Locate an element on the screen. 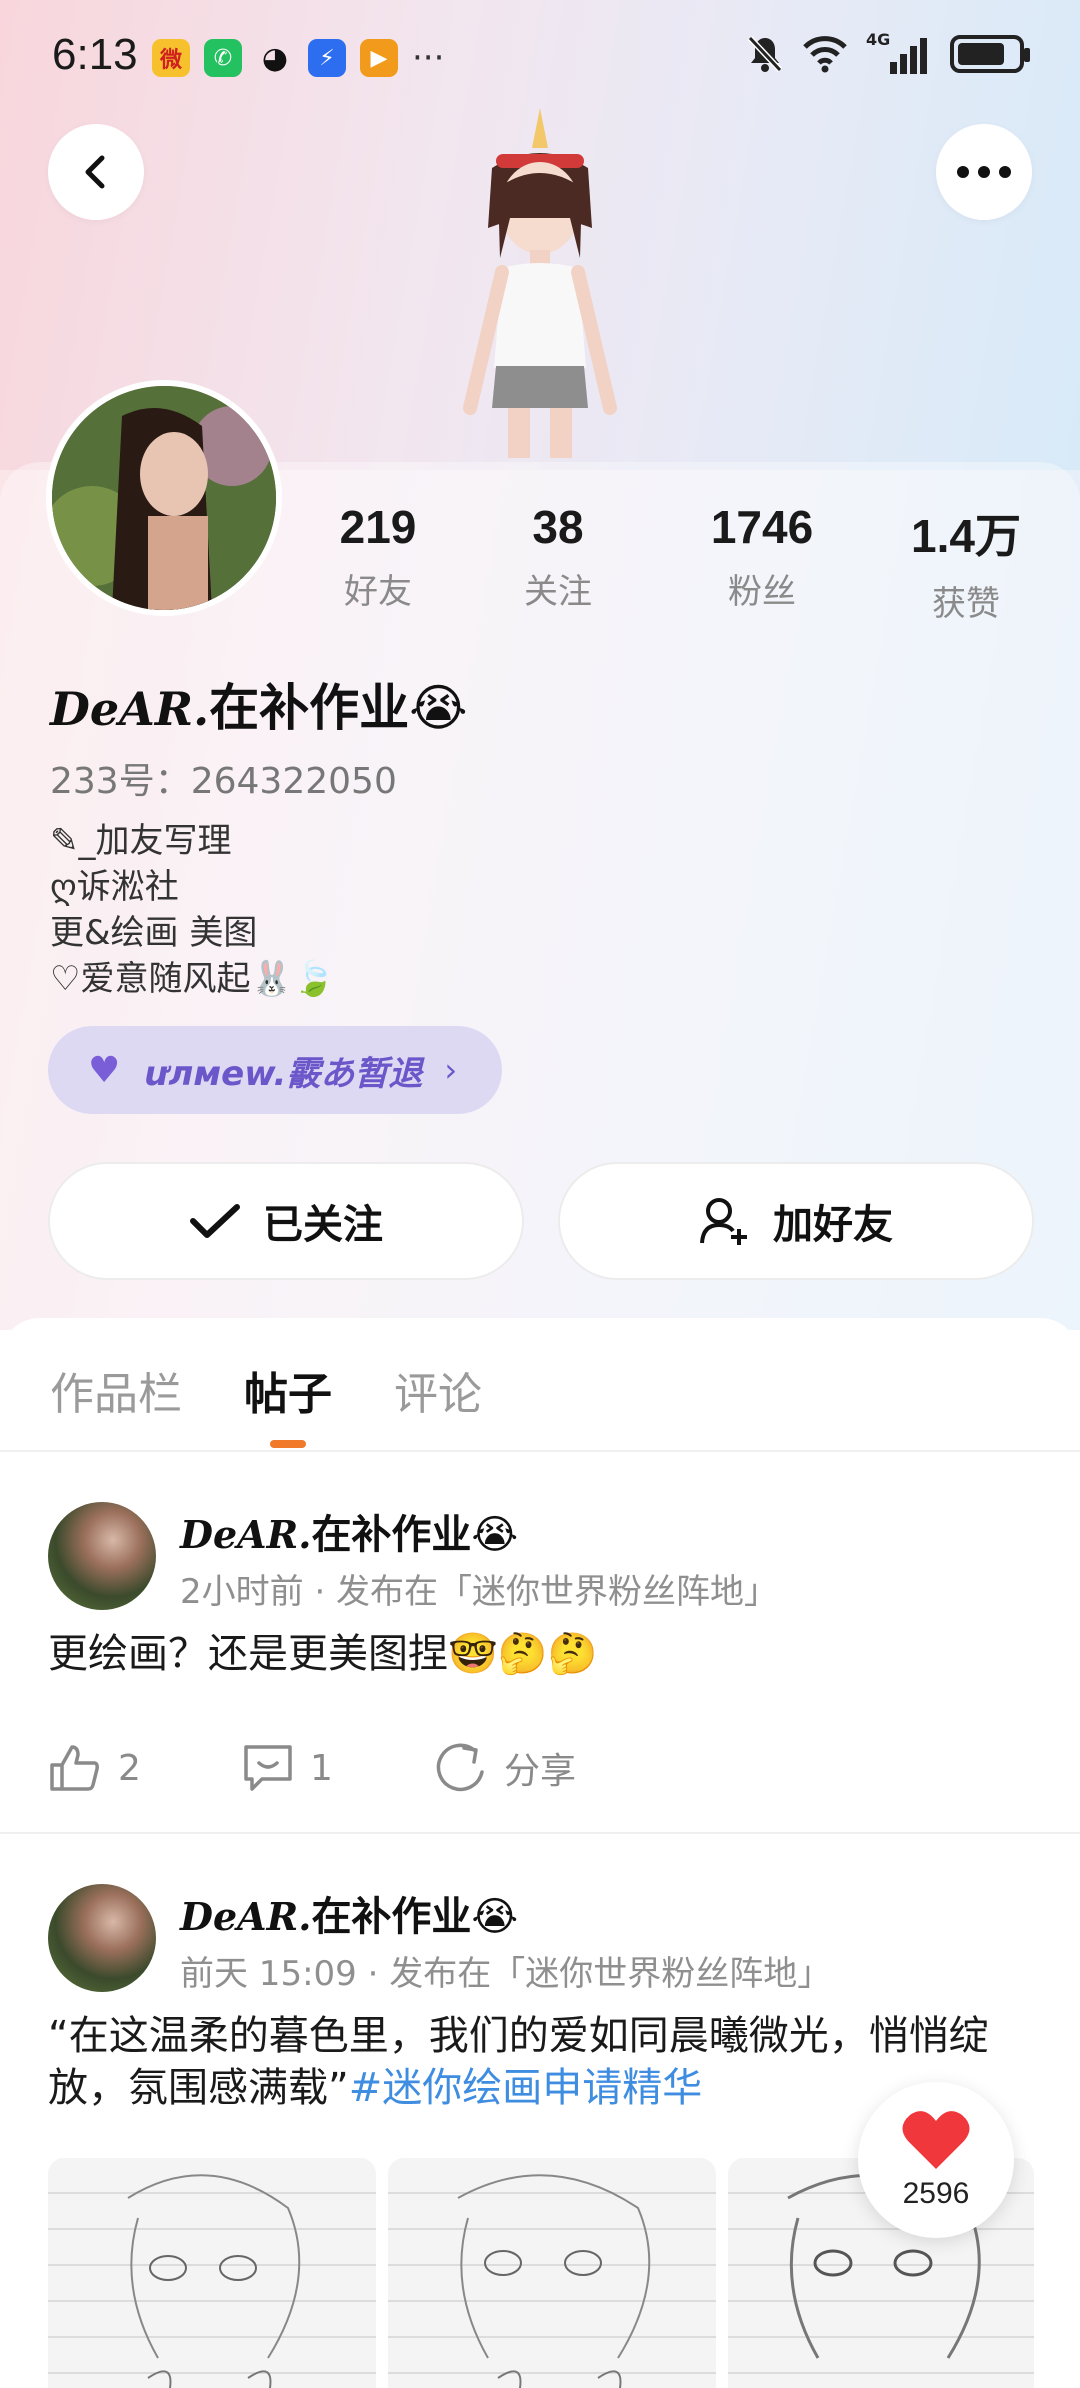 This screenshot has width=1080, height=2388. like-count: 2 is located at coordinates (129, 1768).